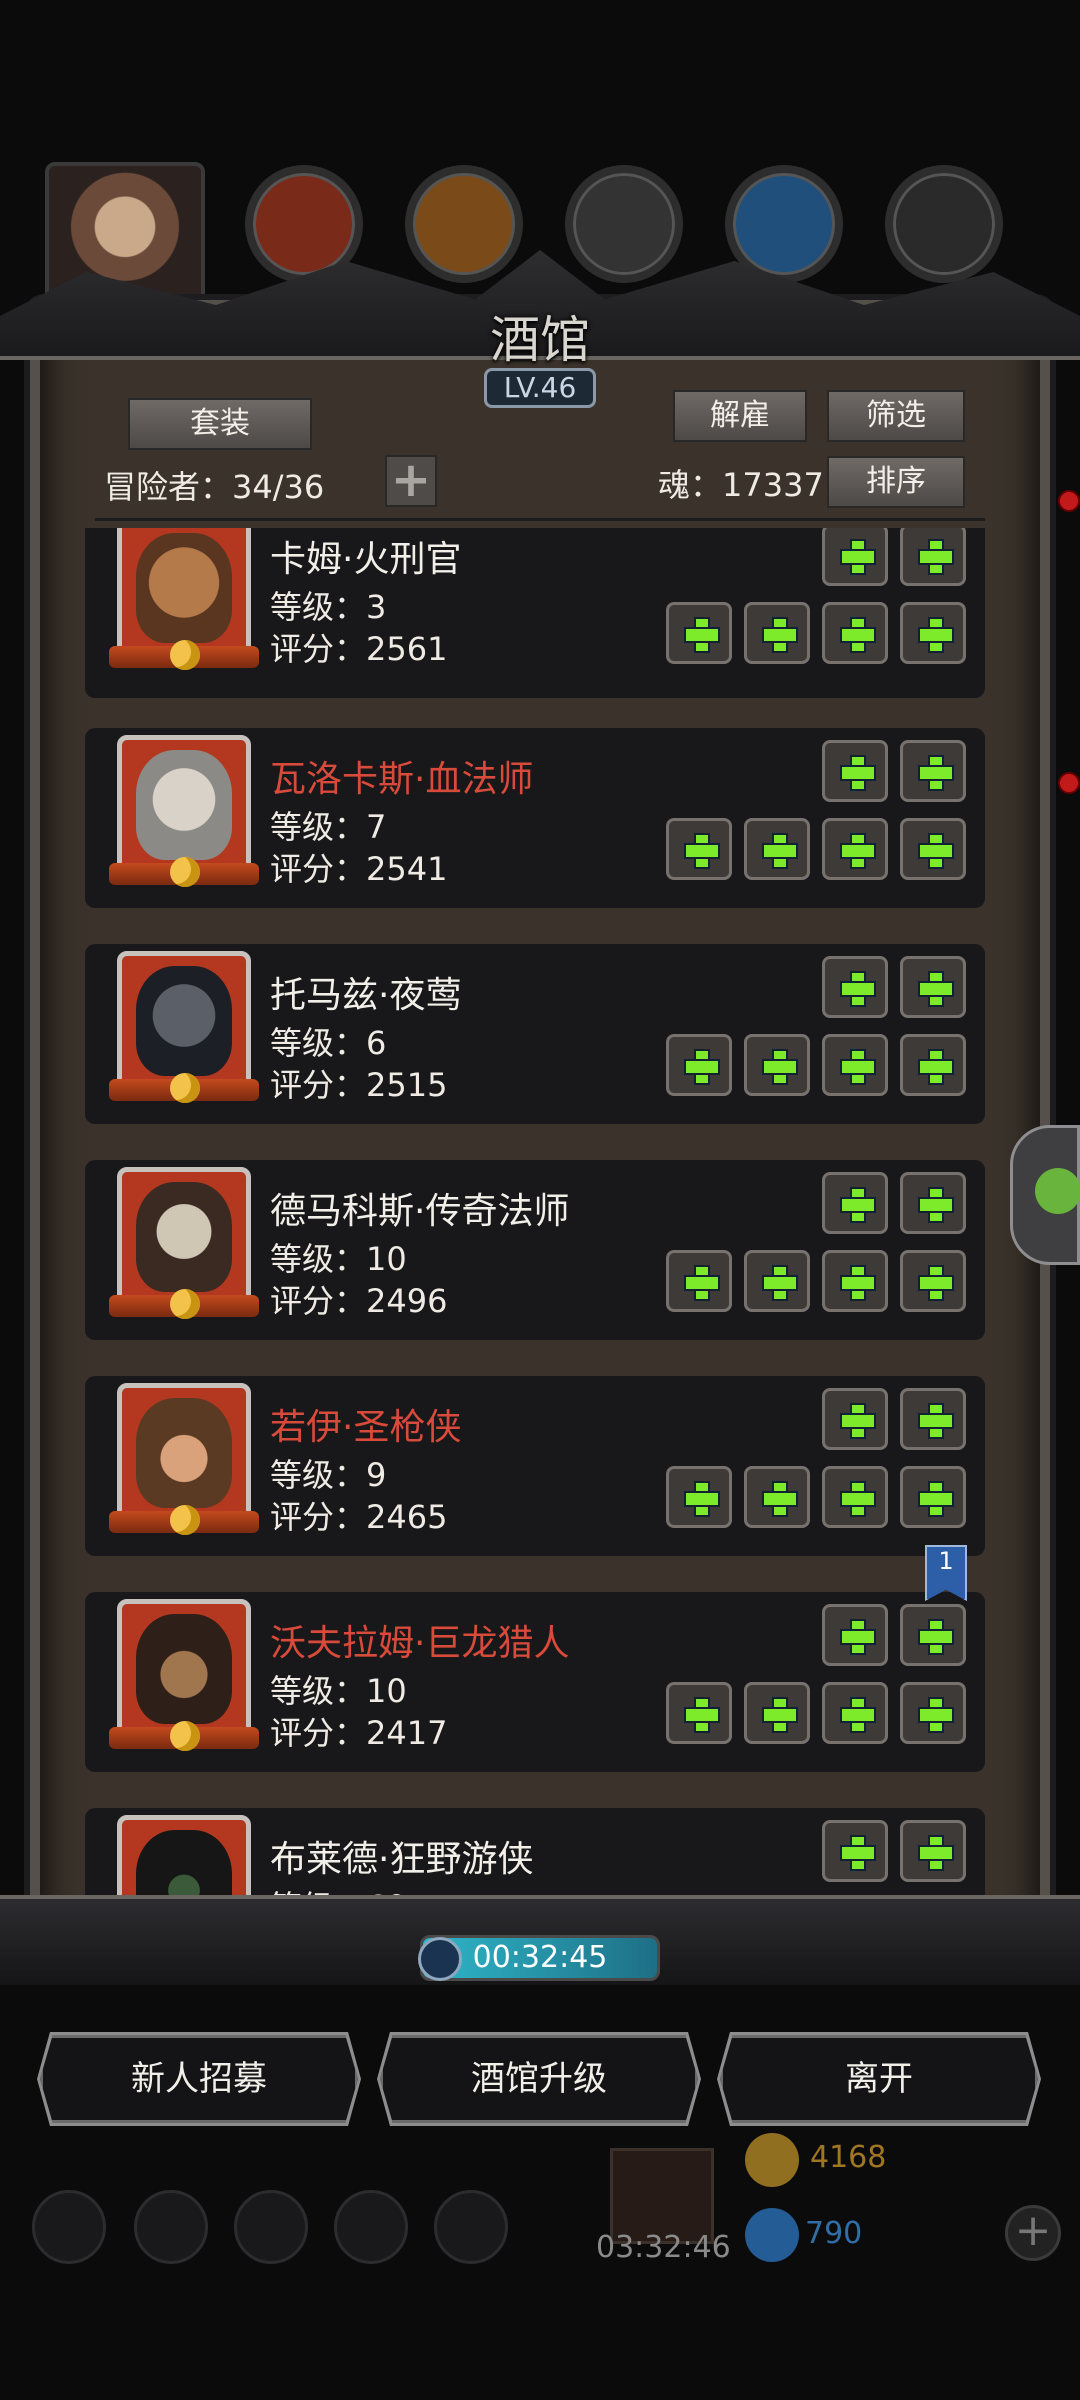 This screenshot has height=2400, width=1080. I want to click on hero-card: 卡姆·火刑官 等级：3 评分：2561, so click(535, 613).